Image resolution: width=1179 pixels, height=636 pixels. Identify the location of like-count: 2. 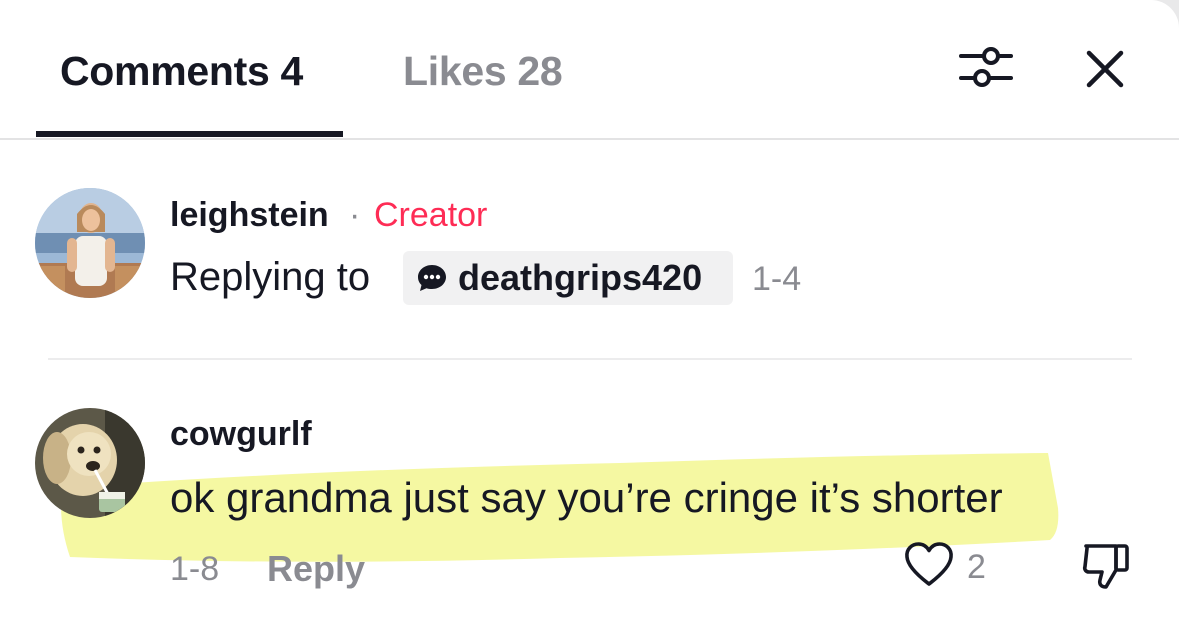
(976, 567).